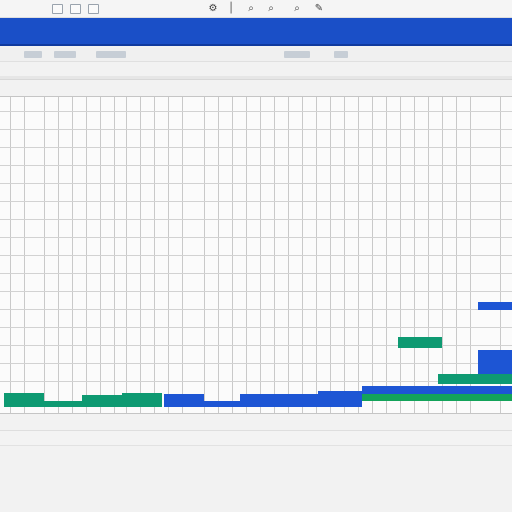 This screenshot has height=512, width=512. Describe the element at coordinates (231, 9) in the screenshot. I see `cursor-icon: │` at that location.